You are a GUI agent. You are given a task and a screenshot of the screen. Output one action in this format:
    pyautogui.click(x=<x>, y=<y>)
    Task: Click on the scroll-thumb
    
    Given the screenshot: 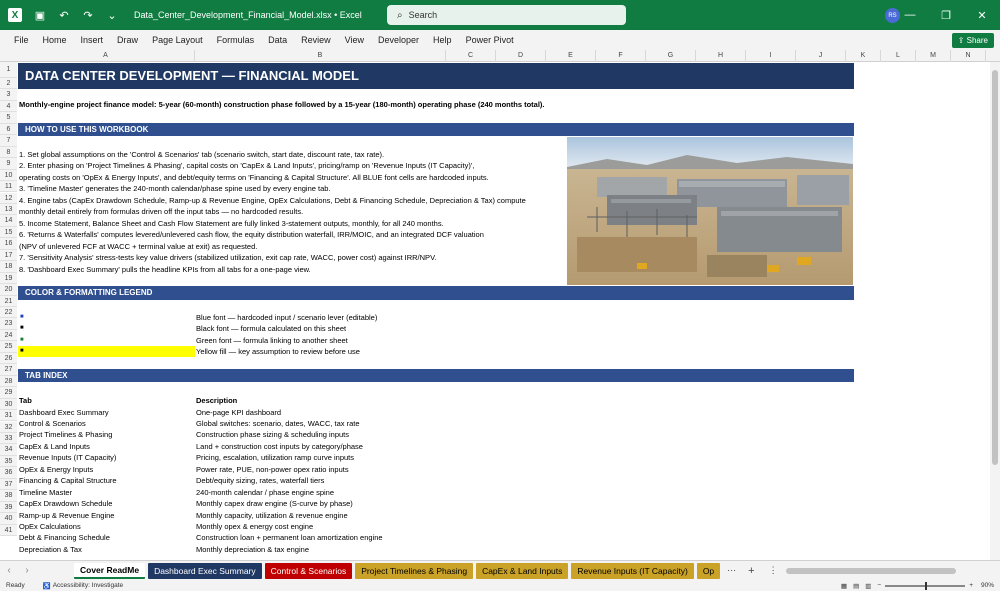 What is the action you would take?
    pyautogui.click(x=995, y=267)
    